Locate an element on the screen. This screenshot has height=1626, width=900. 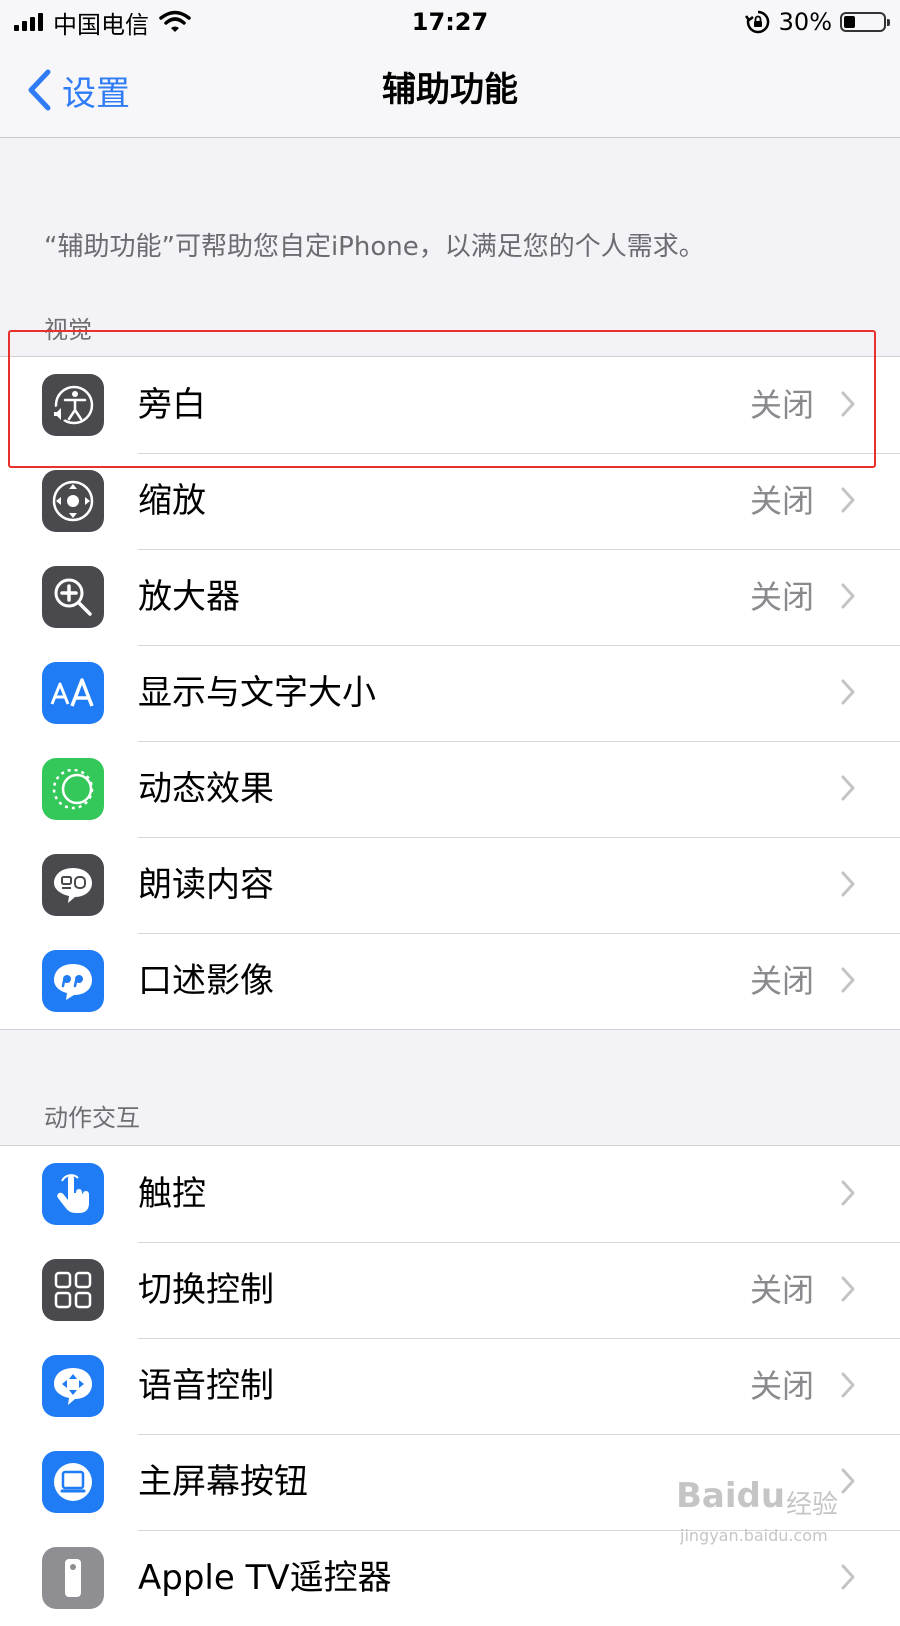
status-bar: 中国电信 17:27 30% is located at coordinates (450, 23).